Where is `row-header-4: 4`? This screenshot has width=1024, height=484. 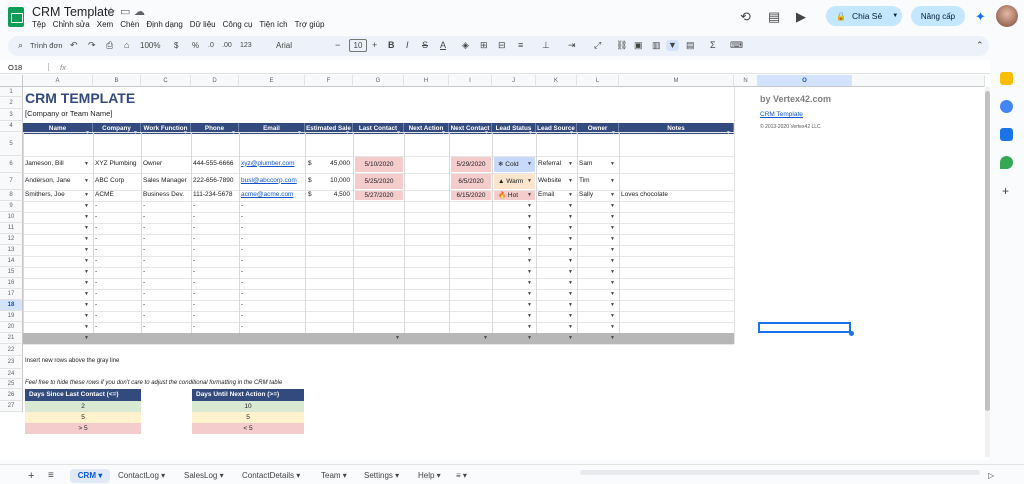 row-header-4: 4 is located at coordinates (11, 126).